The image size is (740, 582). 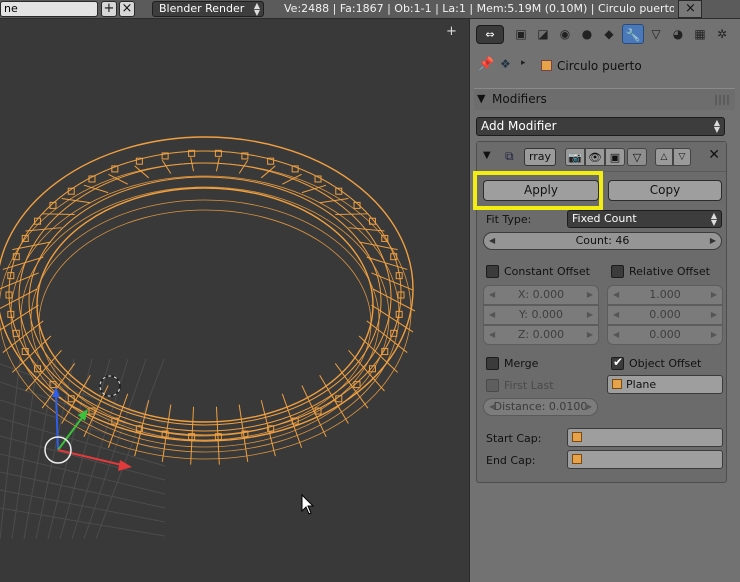 What do you see at coordinates (604, 99) in the screenshot?
I see `modifiers-panel-header: ▼ Modifiers` at bounding box center [604, 99].